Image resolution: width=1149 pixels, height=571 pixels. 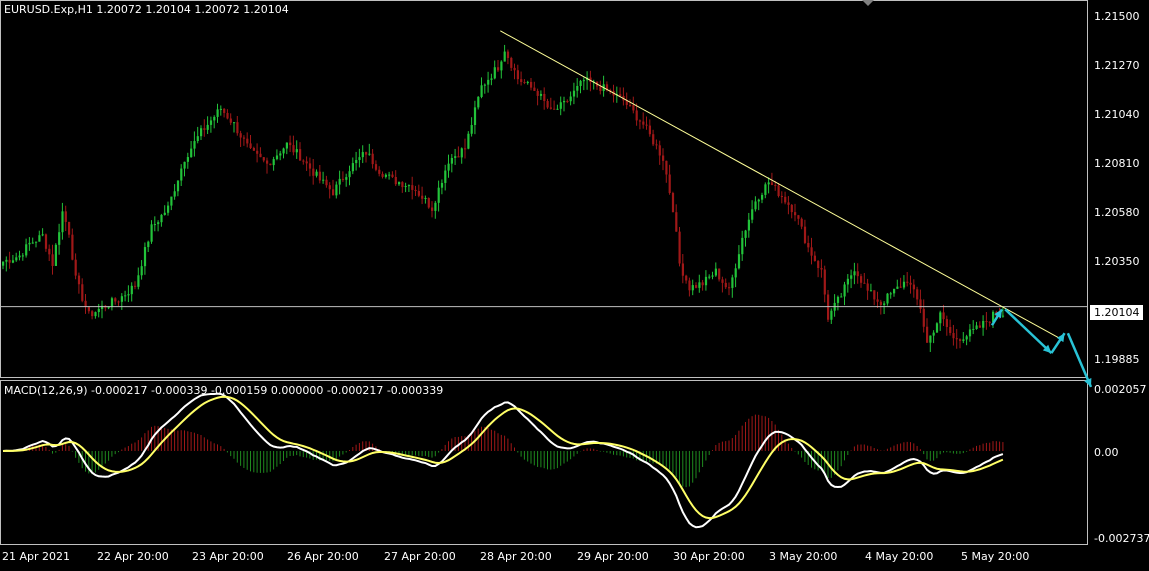 What do you see at coordinates (1120, 389) in the screenshot?
I see `macd-tick: 0.002057` at bounding box center [1120, 389].